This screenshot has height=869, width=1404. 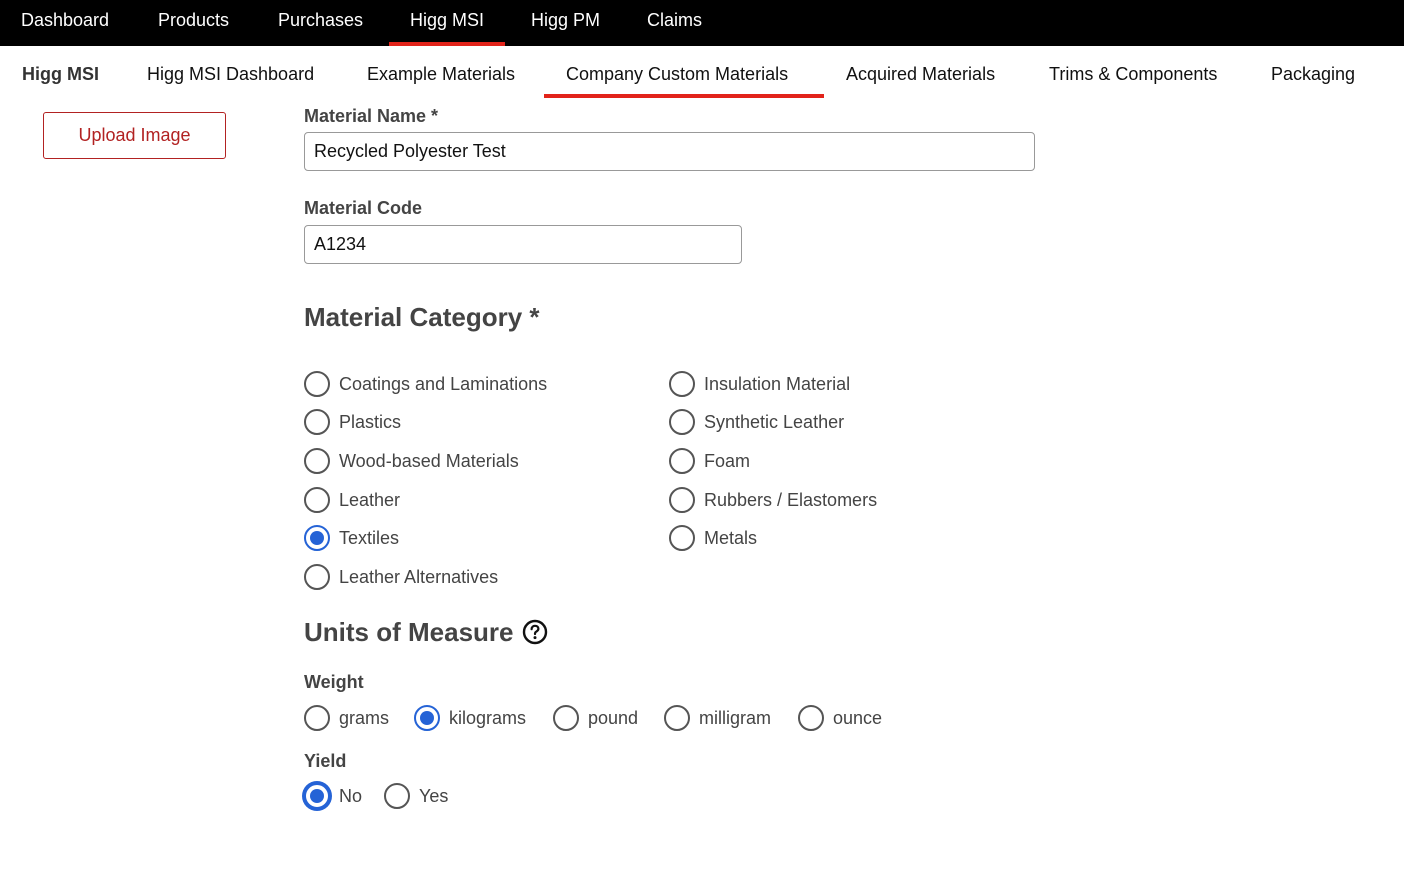 What do you see at coordinates (447, 23) in the screenshot?
I see `top-nav-higg-msi: Higg MSI` at bounding box center [447, 23].